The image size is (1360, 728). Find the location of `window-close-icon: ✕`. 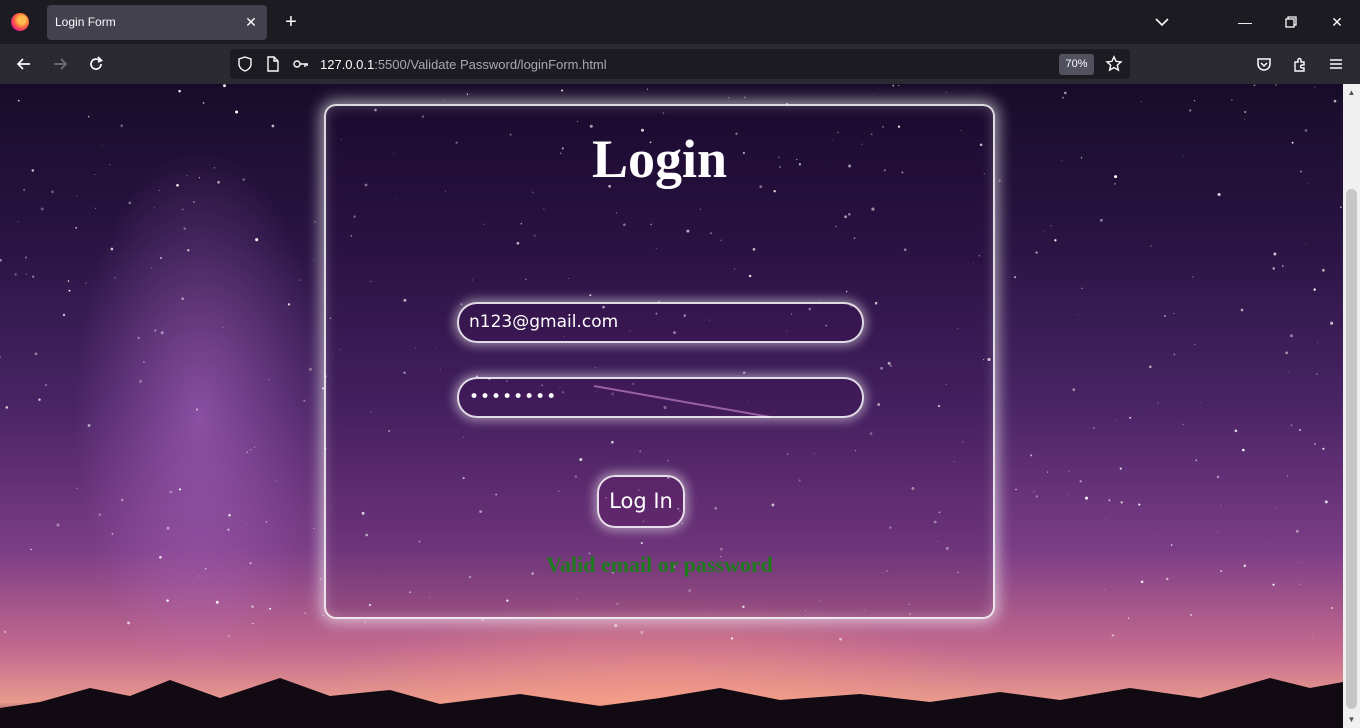

window-close-icon: ✕ is located at coordinates (1337, 22).